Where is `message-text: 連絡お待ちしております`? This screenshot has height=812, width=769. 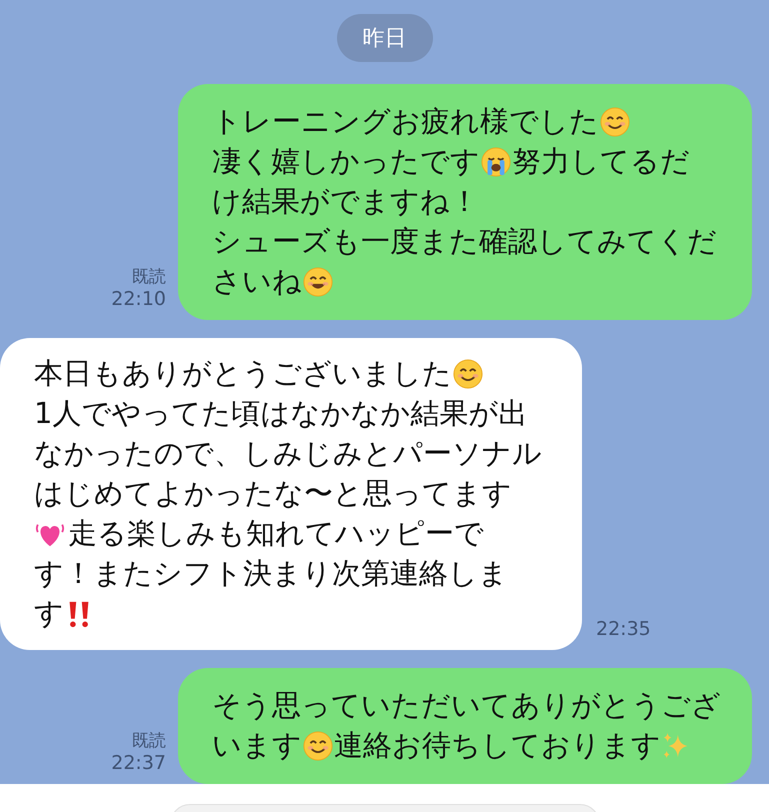
message-text: 連絡お待ちしております is located at coordinates (497, 745).